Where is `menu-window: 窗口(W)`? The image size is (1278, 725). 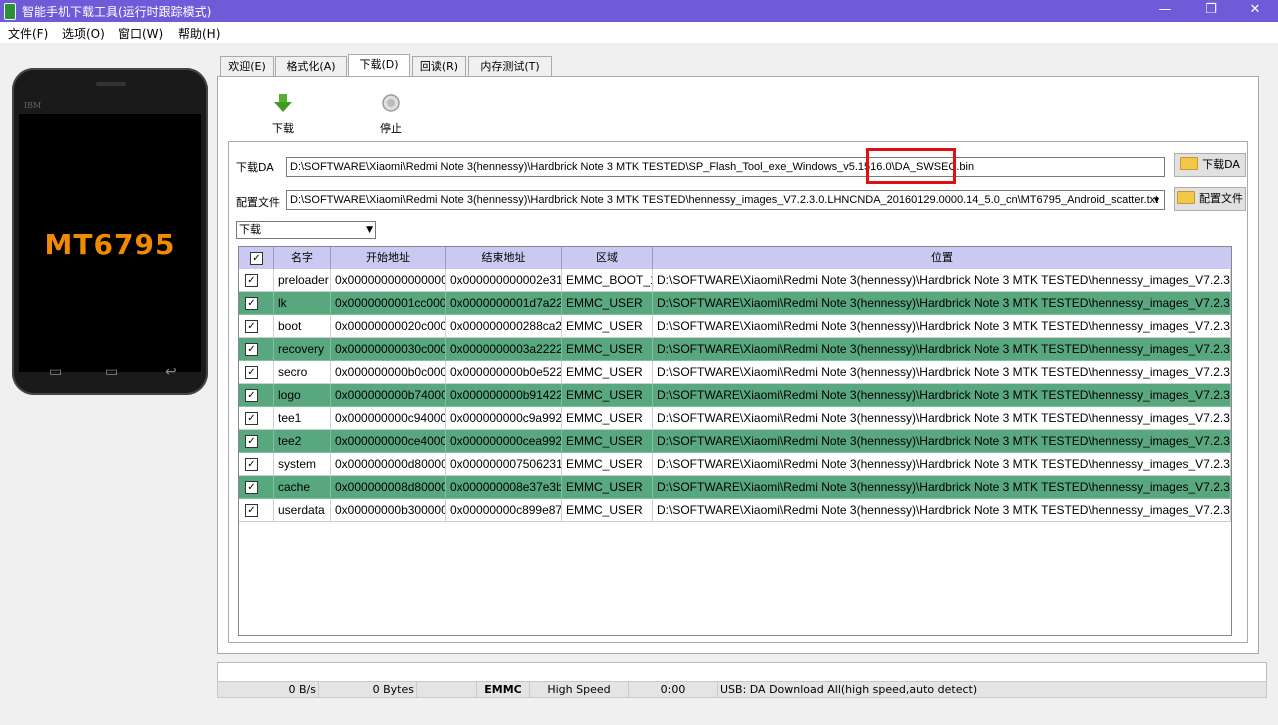 menu-window: 窗口(W) is located at coordinates (140, 33).